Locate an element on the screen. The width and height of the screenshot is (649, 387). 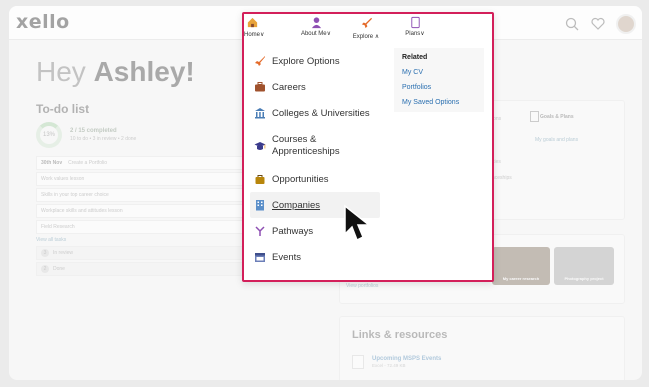
file-icon is located at coordinates (358, 362).